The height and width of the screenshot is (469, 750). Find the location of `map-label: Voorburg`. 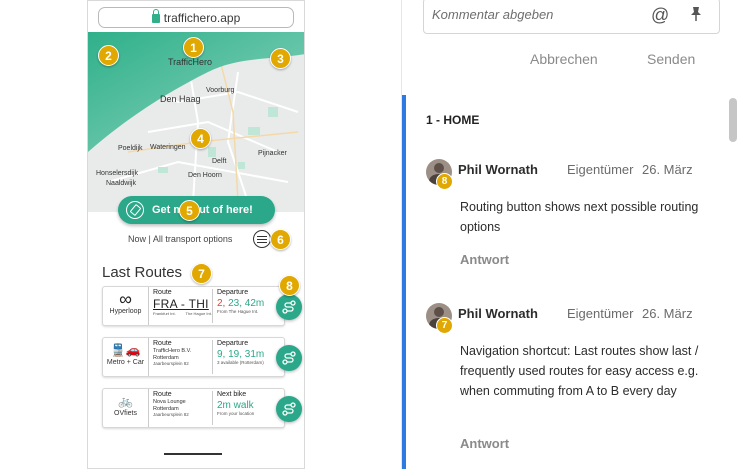

map-label: Voorburg is located at coordinates (220, 90).